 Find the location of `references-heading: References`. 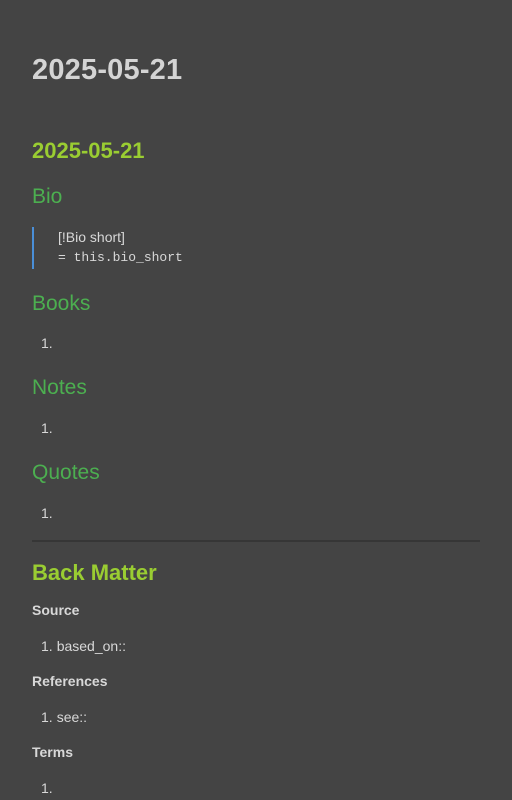

references-heading: References is located at coordinates (70, 681).